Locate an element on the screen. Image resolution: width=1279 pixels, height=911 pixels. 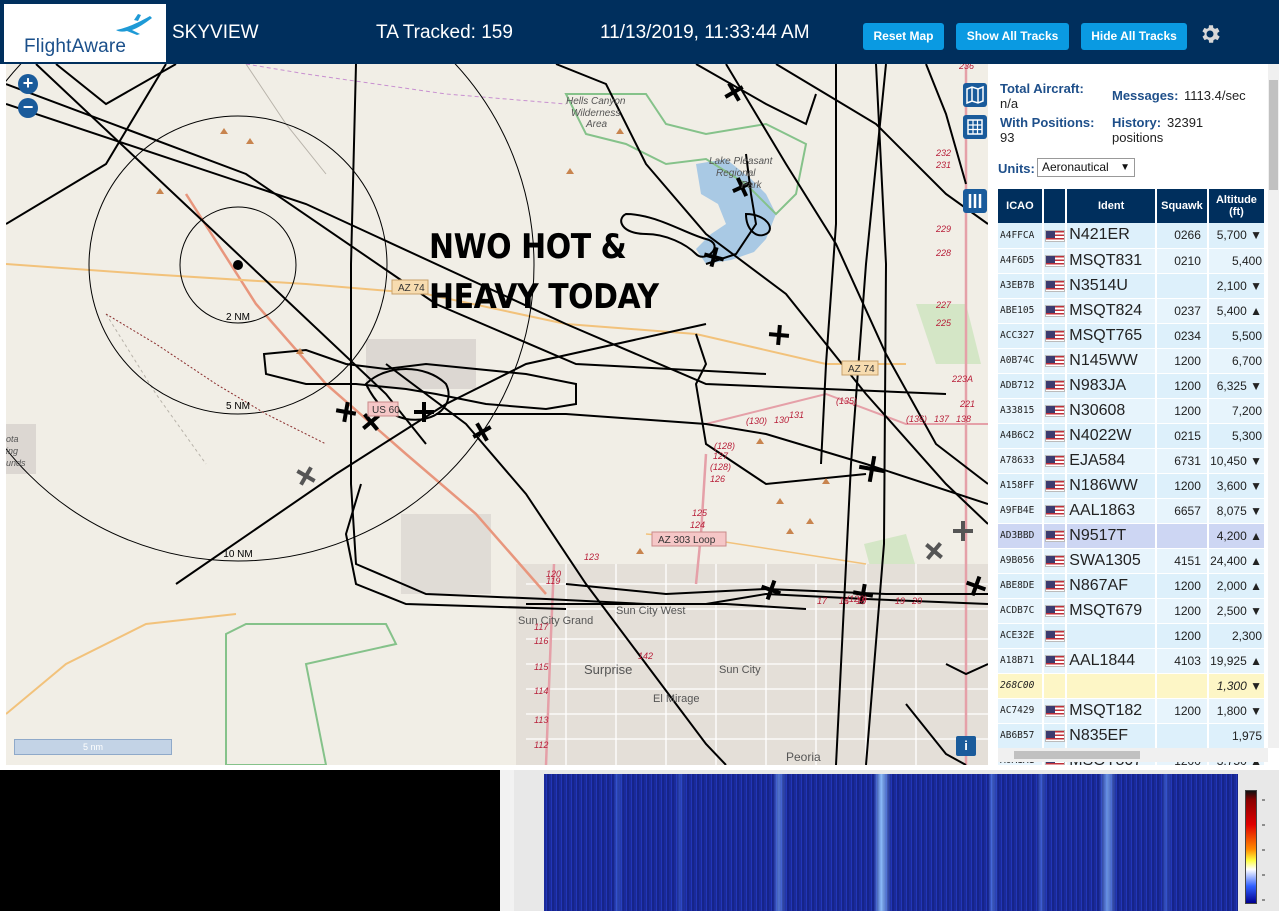
history-unit: positions is located at coordinates (1138, 137).